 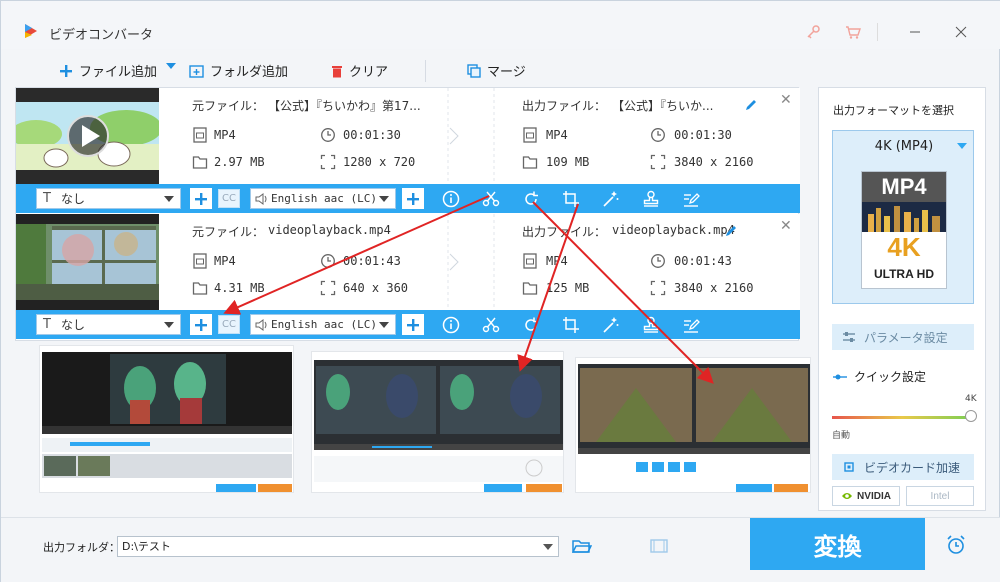 What do you see at coordinates (101, 35) in the screenshot?
I see `window-title: ビデオコンバータ` at bounding box center [101, 35].